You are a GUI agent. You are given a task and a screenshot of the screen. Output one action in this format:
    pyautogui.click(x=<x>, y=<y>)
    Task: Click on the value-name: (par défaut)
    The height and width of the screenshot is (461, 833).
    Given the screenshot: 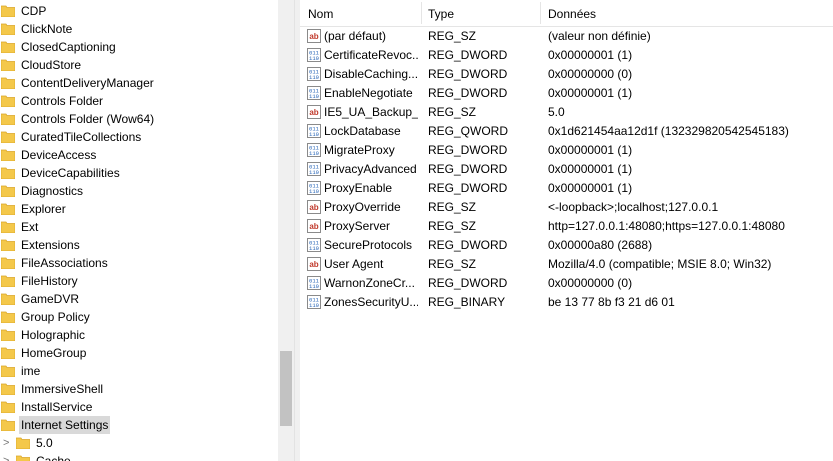 What is the action you would take?
    pyautogui.click(x=355, y=36)
    